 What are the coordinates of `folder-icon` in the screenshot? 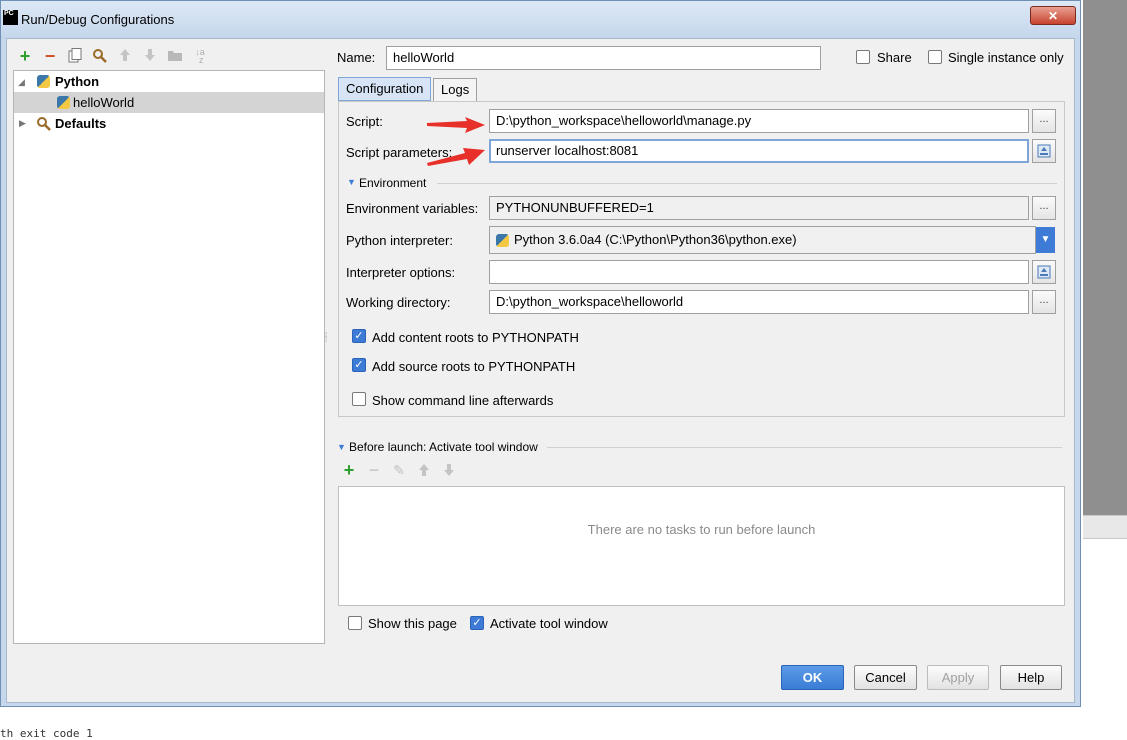 It's located at (175, 56).